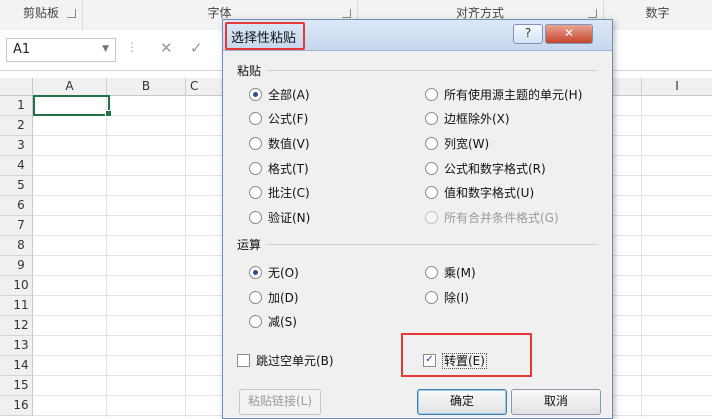 Image resolution: width=712 pixels, height=419 pixels. I want to click on row-number: 1, so click(21, 105).